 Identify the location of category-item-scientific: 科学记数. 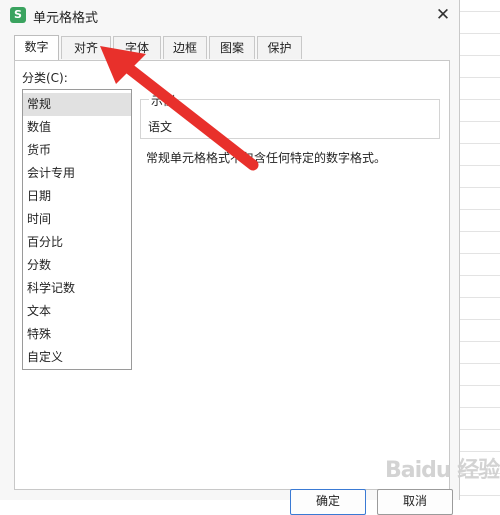
(77, 288).